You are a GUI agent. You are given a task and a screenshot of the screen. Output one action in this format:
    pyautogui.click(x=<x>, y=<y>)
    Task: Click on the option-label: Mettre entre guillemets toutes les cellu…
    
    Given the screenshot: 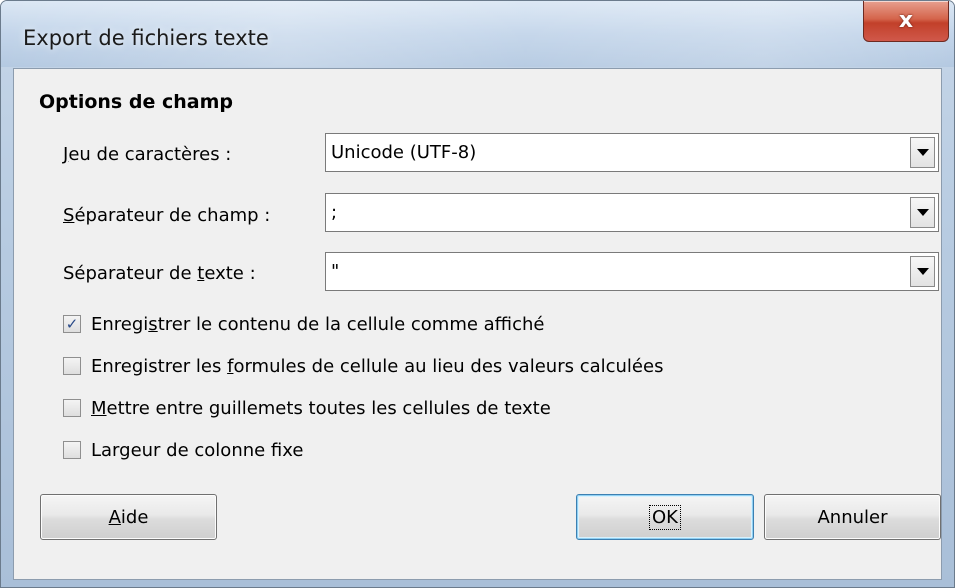 What is the action you would take?
    pyautogui.click(x=321, y=408)
    